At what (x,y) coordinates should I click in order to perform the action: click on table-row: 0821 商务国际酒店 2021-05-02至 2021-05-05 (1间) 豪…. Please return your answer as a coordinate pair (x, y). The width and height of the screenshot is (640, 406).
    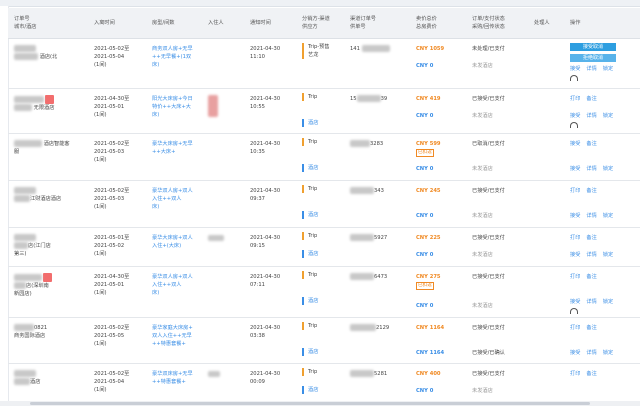
    Looking at the image, I should click on (324, 340).